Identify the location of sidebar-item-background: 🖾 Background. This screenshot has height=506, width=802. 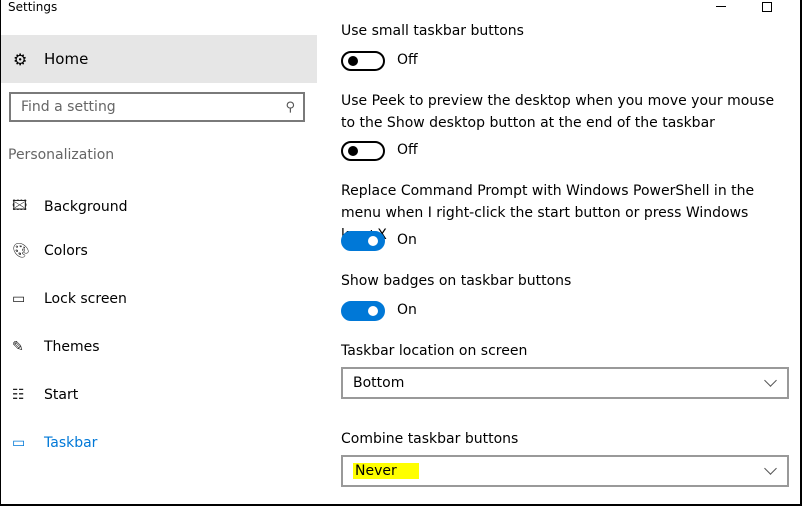
(70, 207).